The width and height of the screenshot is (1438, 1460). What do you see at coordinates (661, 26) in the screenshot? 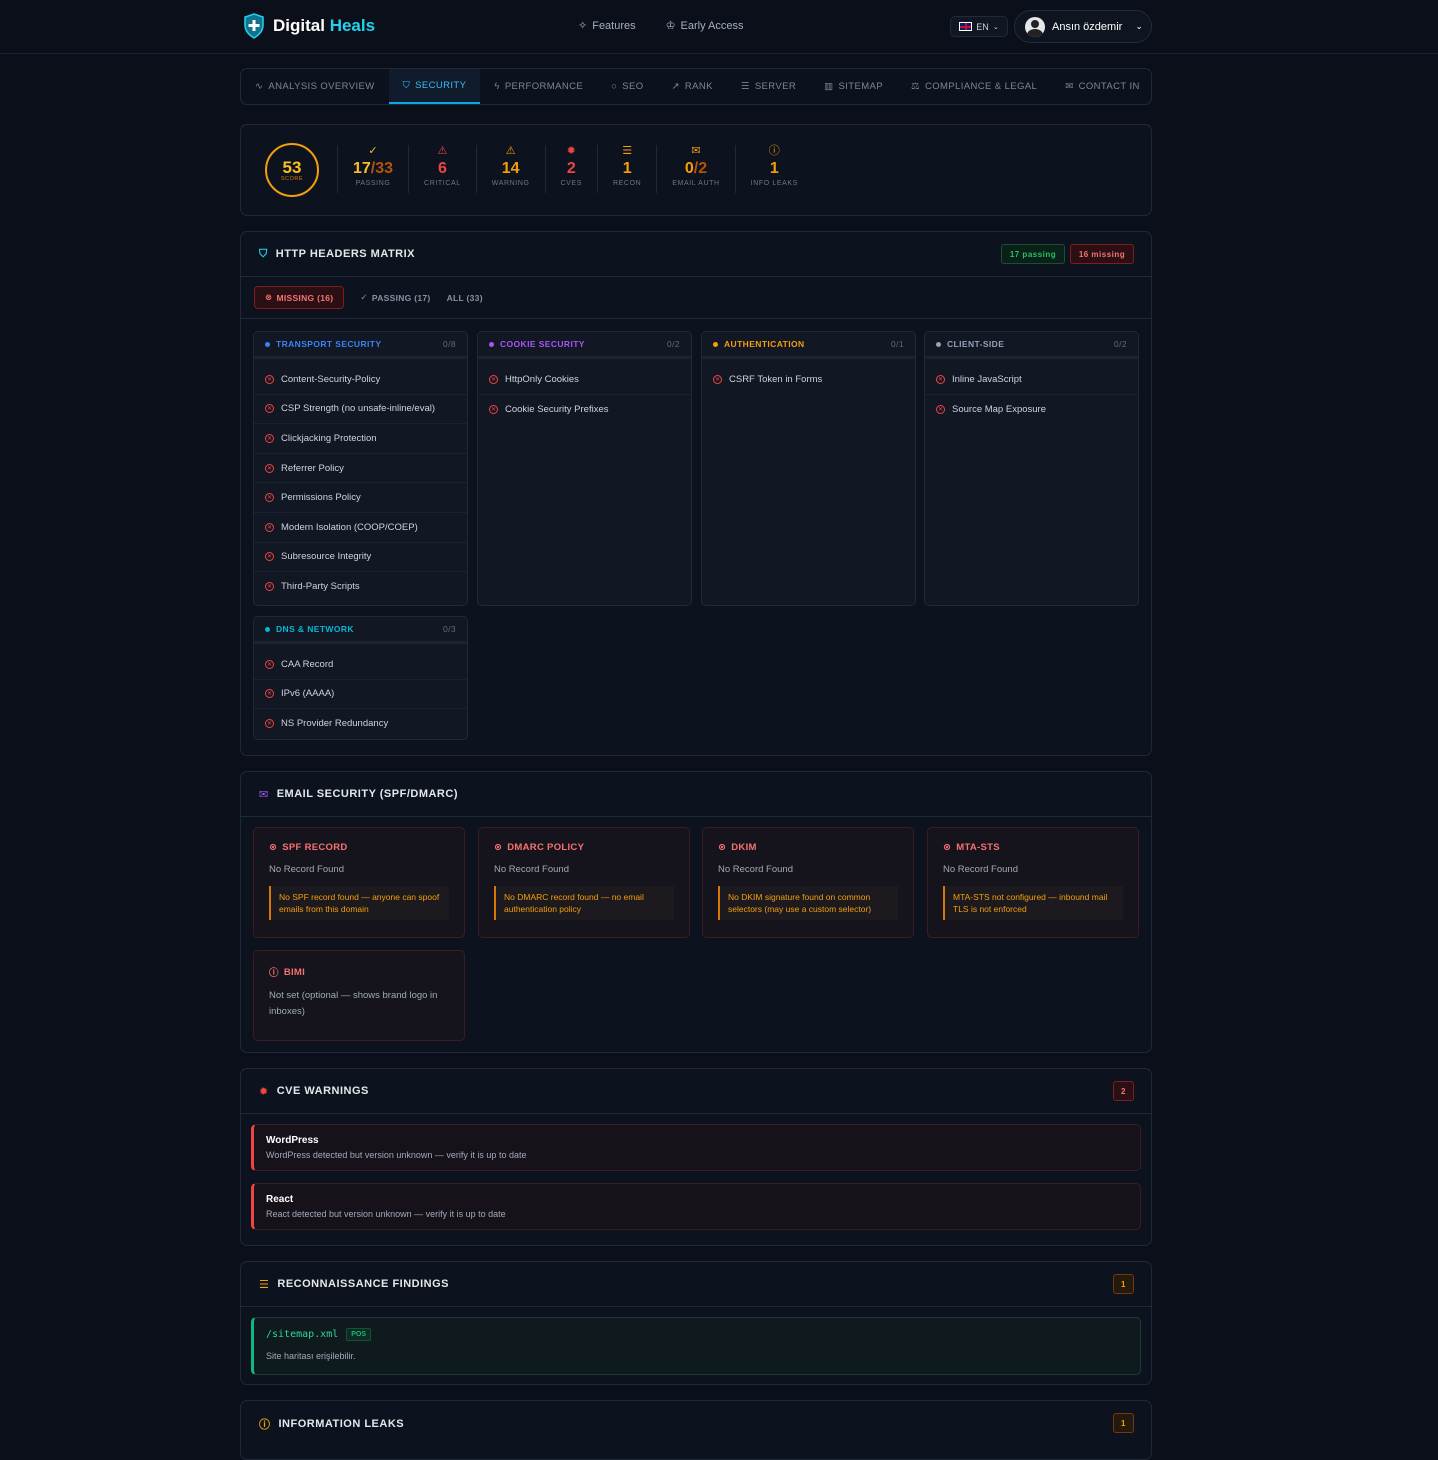
I see `top-nav: ✧ Features ♔ Early Access` at bounding box center [661, 26].